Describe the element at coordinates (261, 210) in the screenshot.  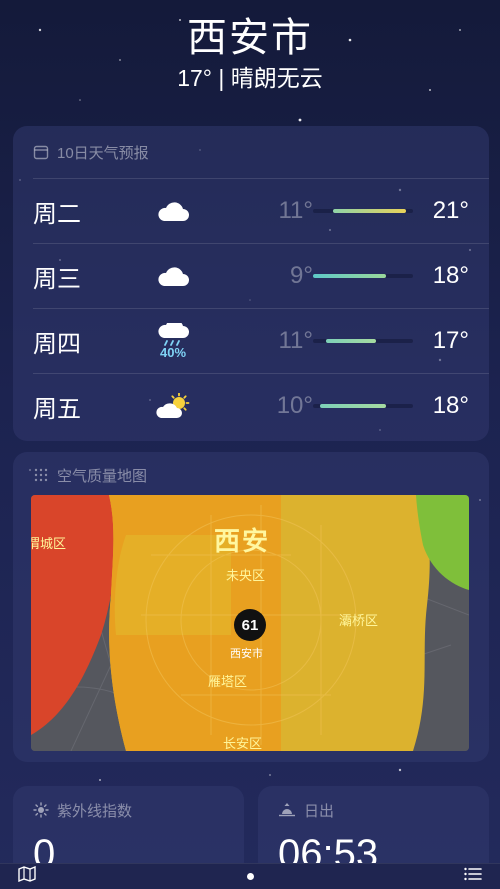
I see `forecast-row: 周二 11° 21°` at that location.